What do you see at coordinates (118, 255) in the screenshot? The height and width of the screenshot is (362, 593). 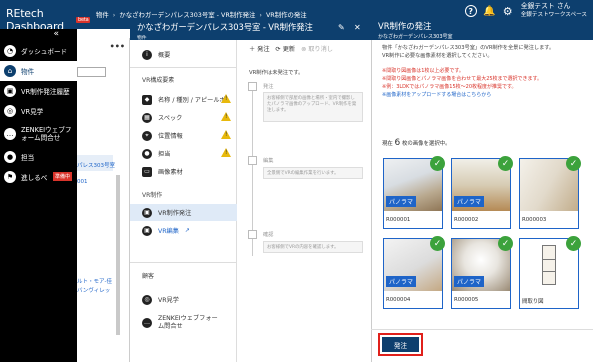 I see `scrollbar` at bounding box center [118, 255].